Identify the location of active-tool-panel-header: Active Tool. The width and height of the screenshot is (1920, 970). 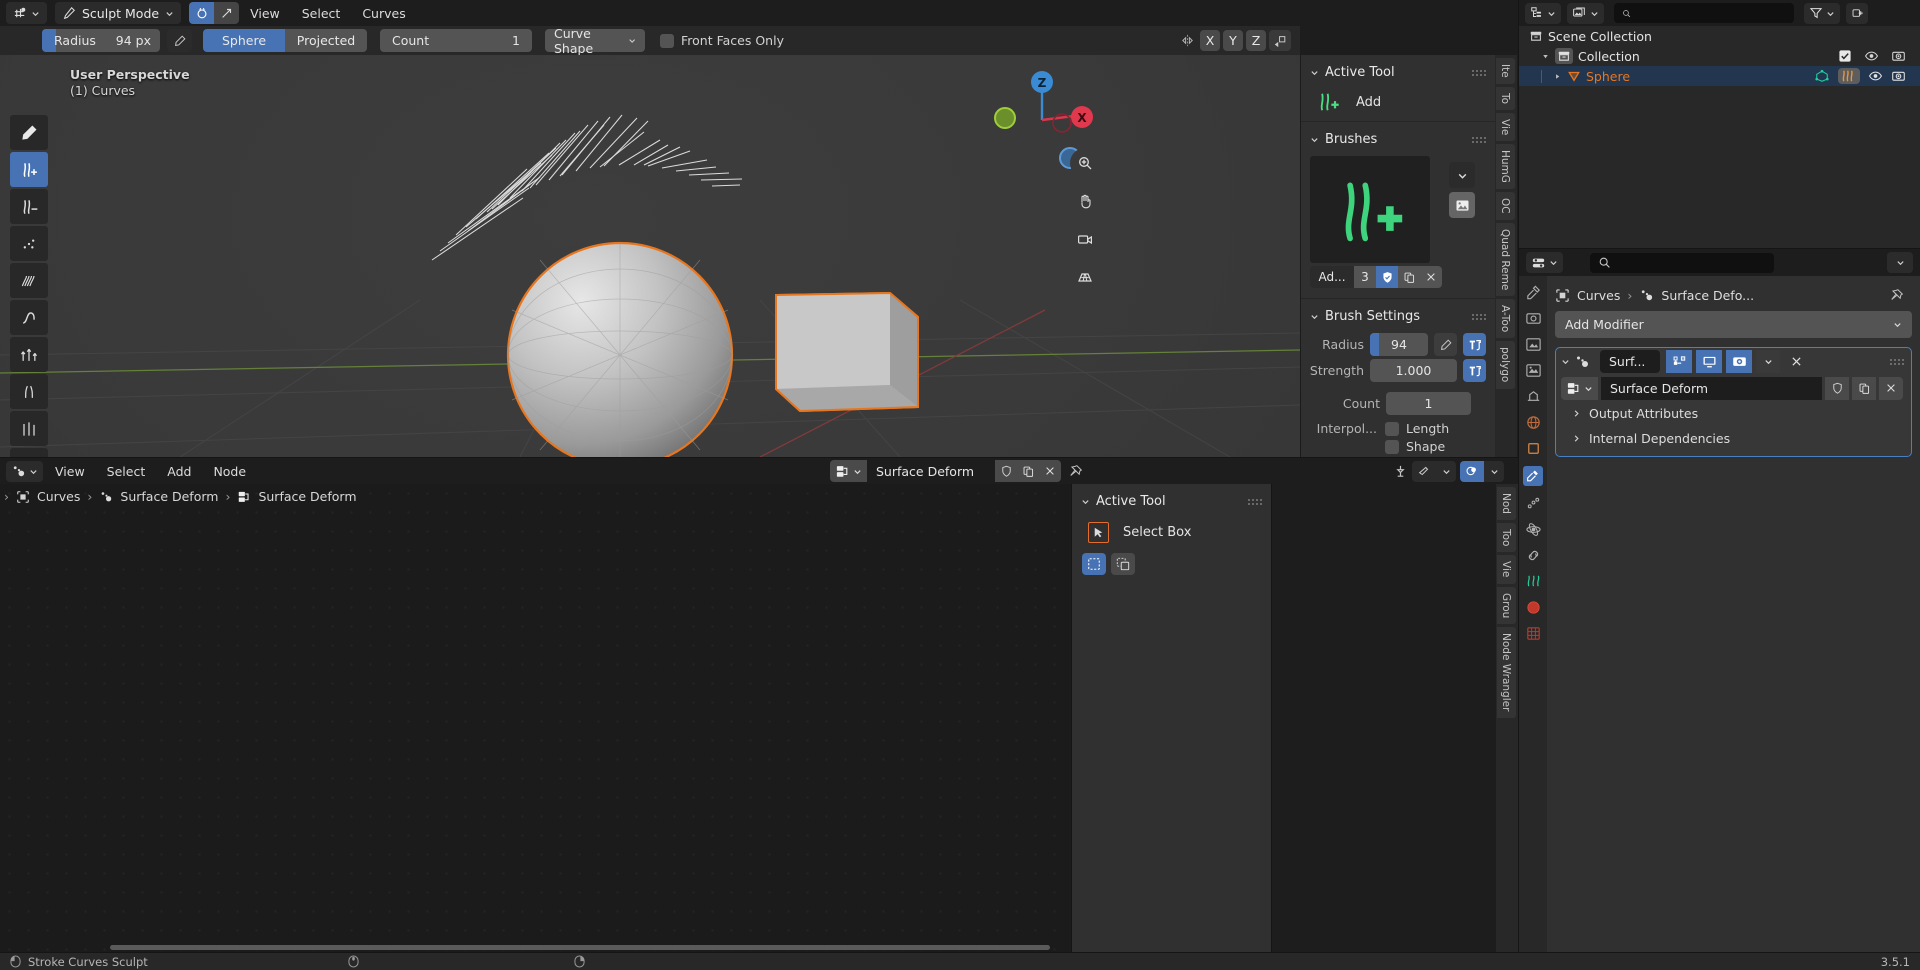
(1398, 72).